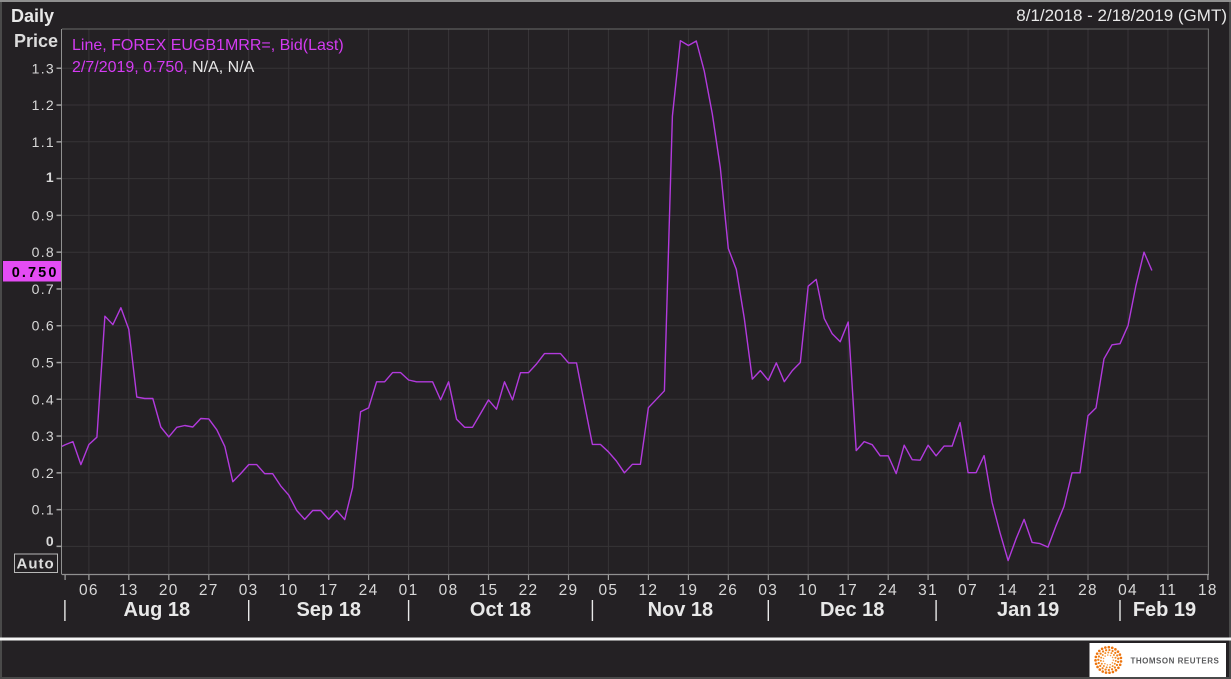  What do you see at coordinates (169, 590) in the screenshot?
I see `svg-text: 20` at bounding box center [169, 590].